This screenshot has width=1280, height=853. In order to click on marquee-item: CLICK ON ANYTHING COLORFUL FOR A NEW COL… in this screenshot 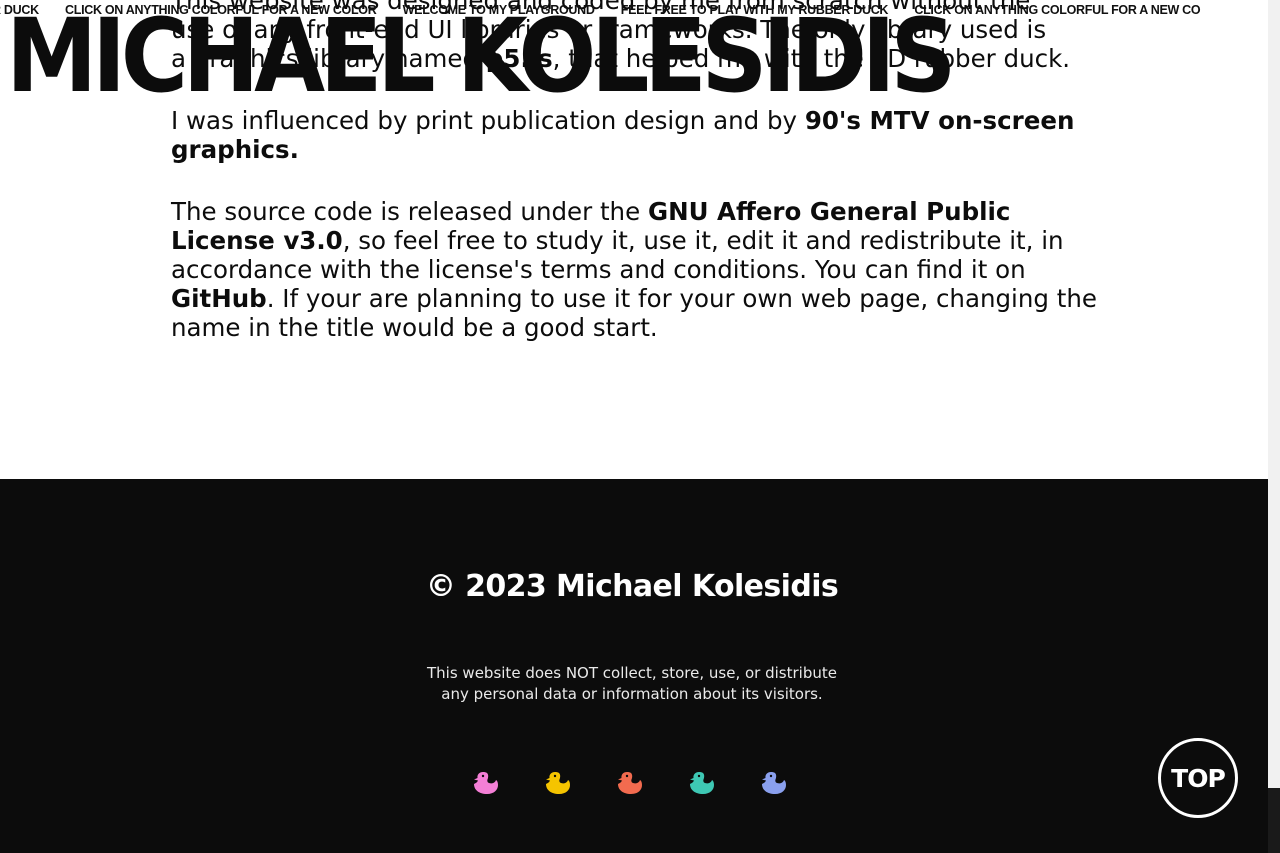, I will do `click(221, 10)`.